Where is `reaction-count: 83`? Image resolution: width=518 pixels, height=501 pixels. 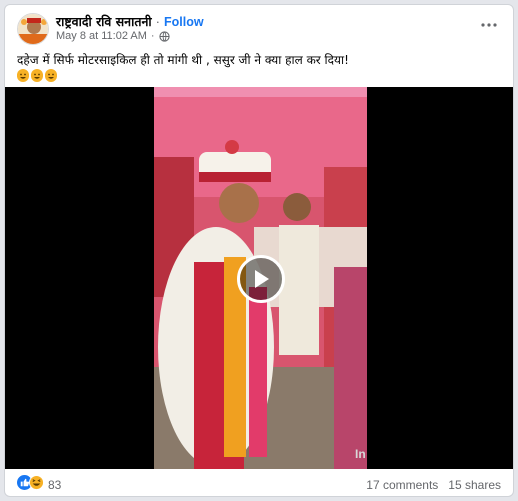 reaction-count: 83 is located at coordinates (55, 485).